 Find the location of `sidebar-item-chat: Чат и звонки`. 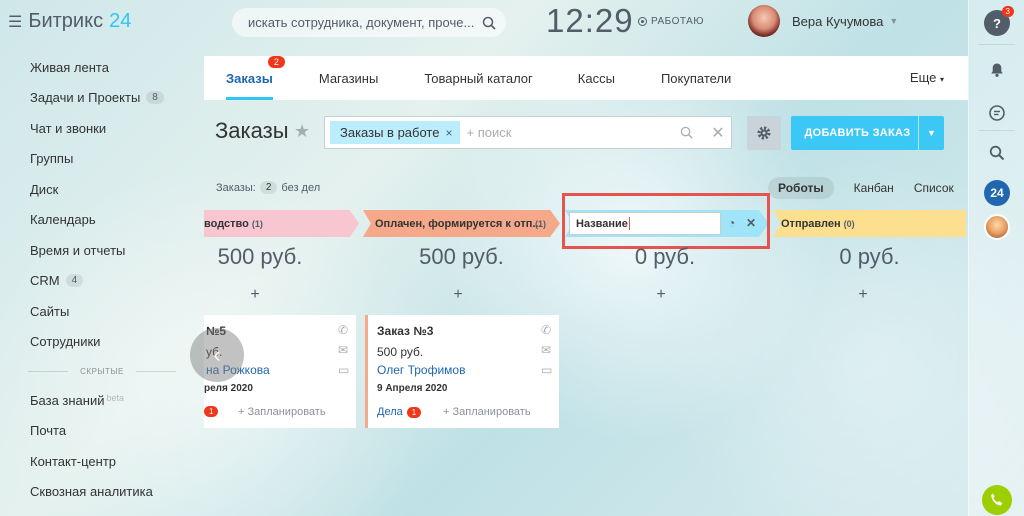

sidebar-item-chat: Чат и звонки is located at coordinates (102, 128).